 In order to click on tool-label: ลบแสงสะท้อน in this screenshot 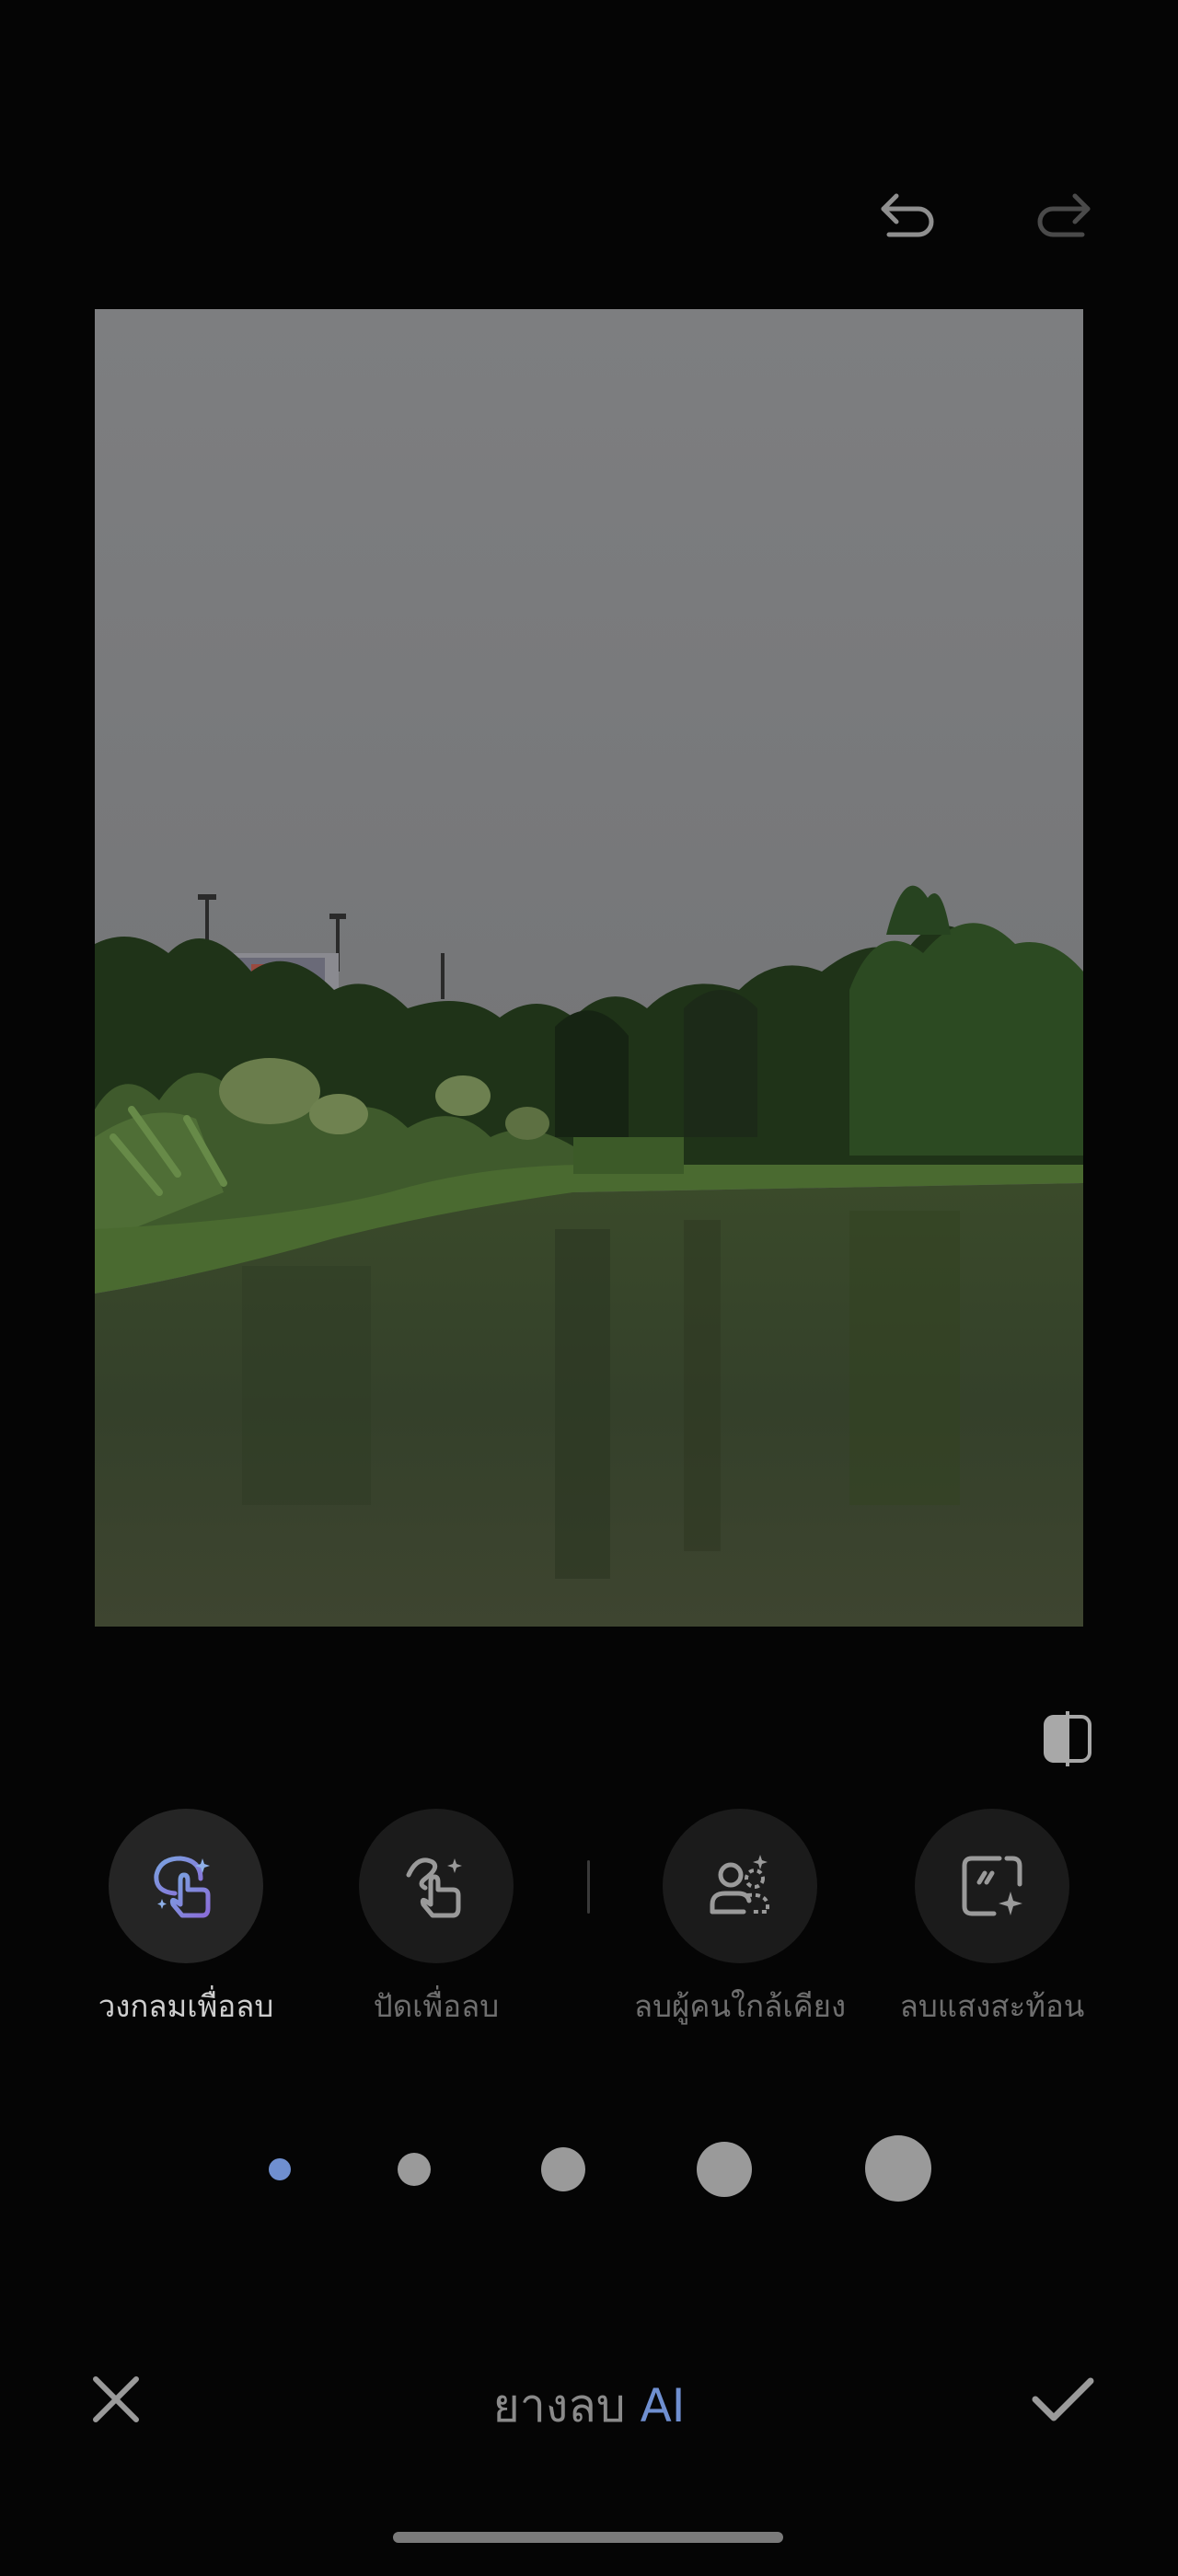, I will do `click(992, 2006)`.